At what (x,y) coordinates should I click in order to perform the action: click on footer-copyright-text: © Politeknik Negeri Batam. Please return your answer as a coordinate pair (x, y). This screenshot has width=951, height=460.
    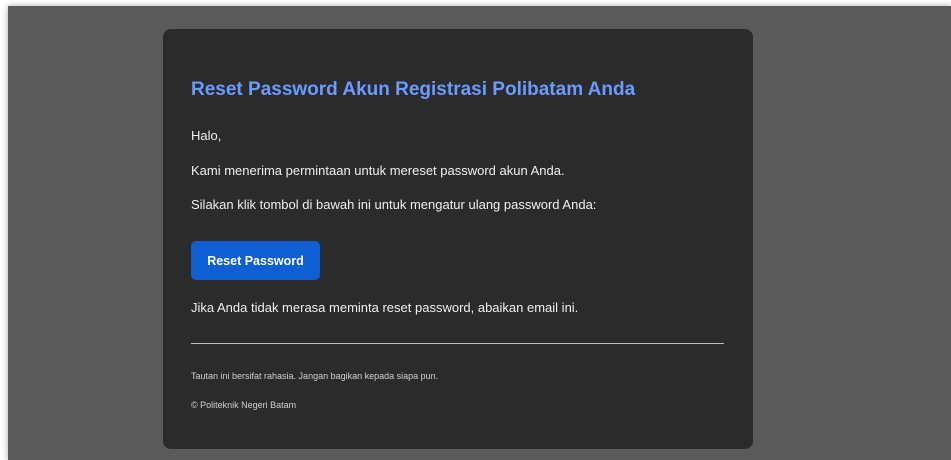
    Looking at the image, I should click on (244, 405).